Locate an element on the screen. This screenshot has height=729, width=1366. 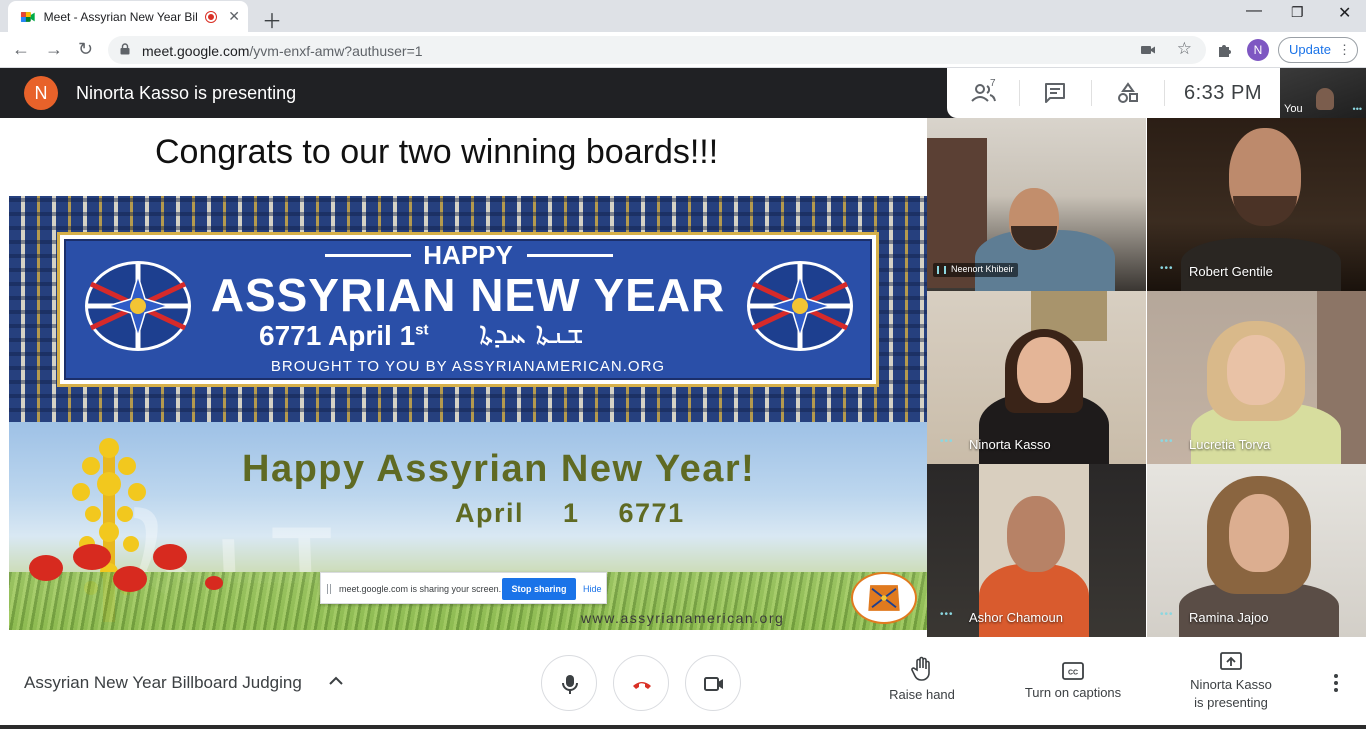
billboard-1-title: ASSYRIAN NEW YEAR is located at coordinates (468, 295).